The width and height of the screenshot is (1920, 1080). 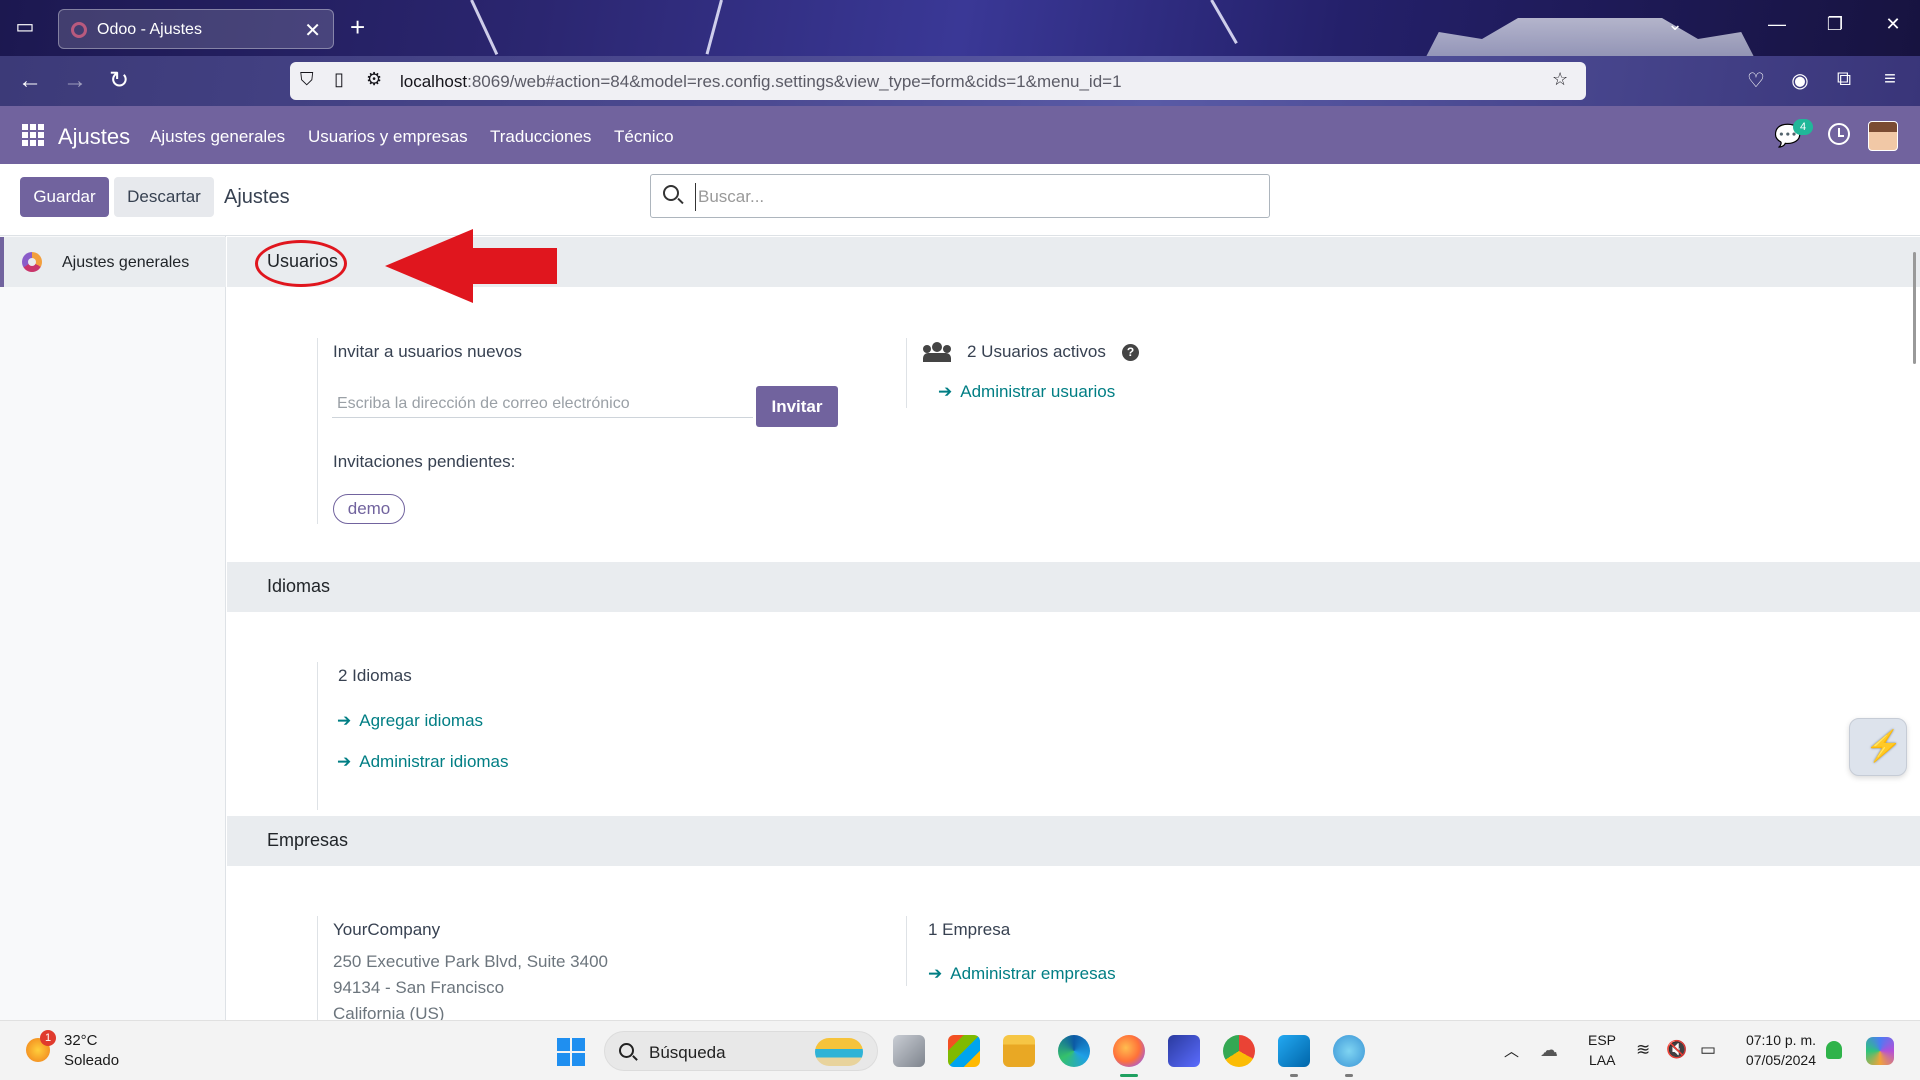 What do you see at coordinates (113, 262) in the screenshot?
I see `sidebar-item-ajustes-generales: Ajustes generales` at bounding box center [113, 262].